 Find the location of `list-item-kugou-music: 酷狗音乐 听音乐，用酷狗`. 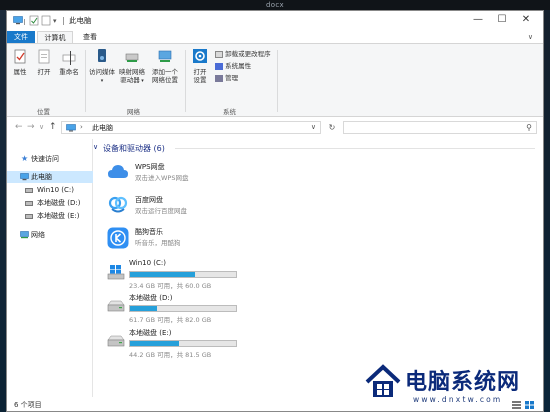

list-item-kugou-music: 酷狗音乐 听音乐，用酷狗 is located at coordinates (207, 241).